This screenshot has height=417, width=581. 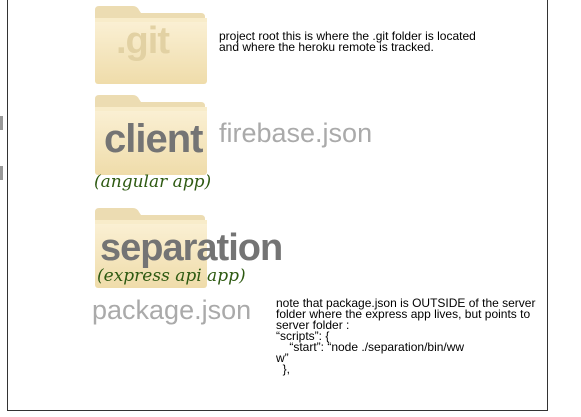 What do you see at coordinates (282, 358) in the screenshot?
I see `note-line: w”` at bounding box center [282, 358].